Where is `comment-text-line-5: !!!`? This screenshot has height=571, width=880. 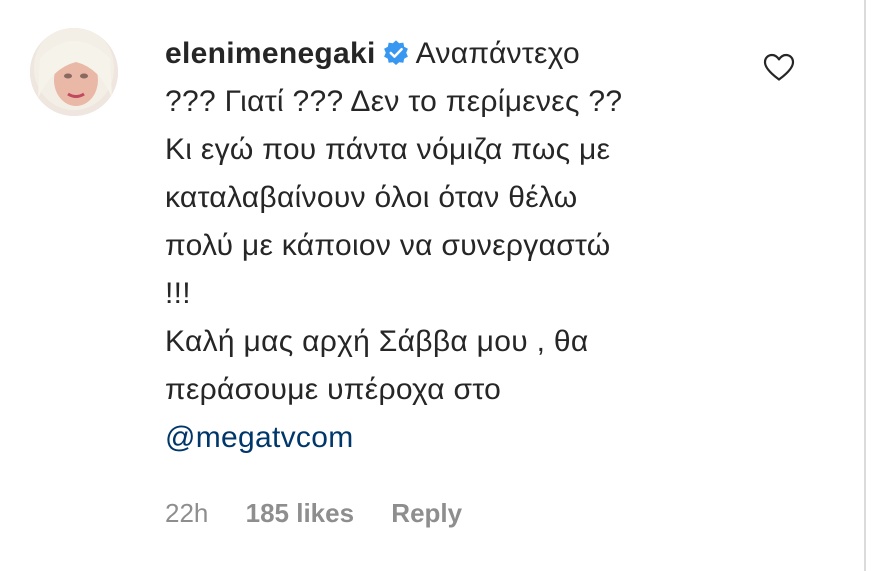
comment-text-line-5: !!! is located at coordinates (178, 293).